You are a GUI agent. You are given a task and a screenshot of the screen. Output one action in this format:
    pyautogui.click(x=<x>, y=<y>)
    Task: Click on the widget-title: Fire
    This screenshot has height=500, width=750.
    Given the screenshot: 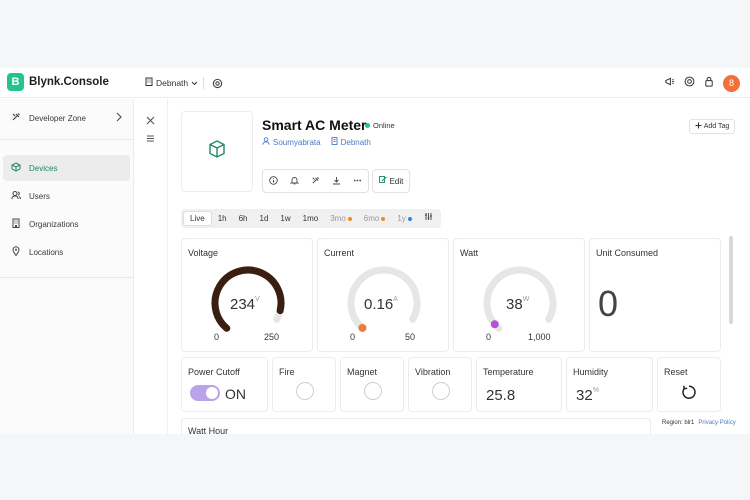 What is the action you would take?
    pyautogui.click(x=287, y=372)
    